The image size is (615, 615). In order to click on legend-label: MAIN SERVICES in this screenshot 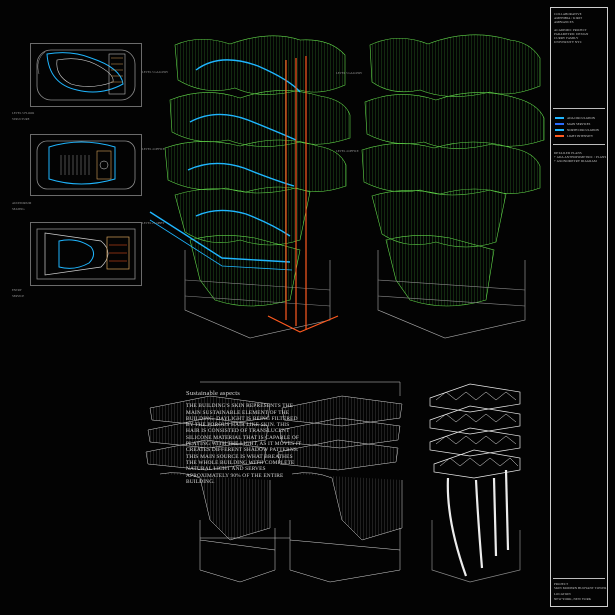, I will do `click(579, 124)`.